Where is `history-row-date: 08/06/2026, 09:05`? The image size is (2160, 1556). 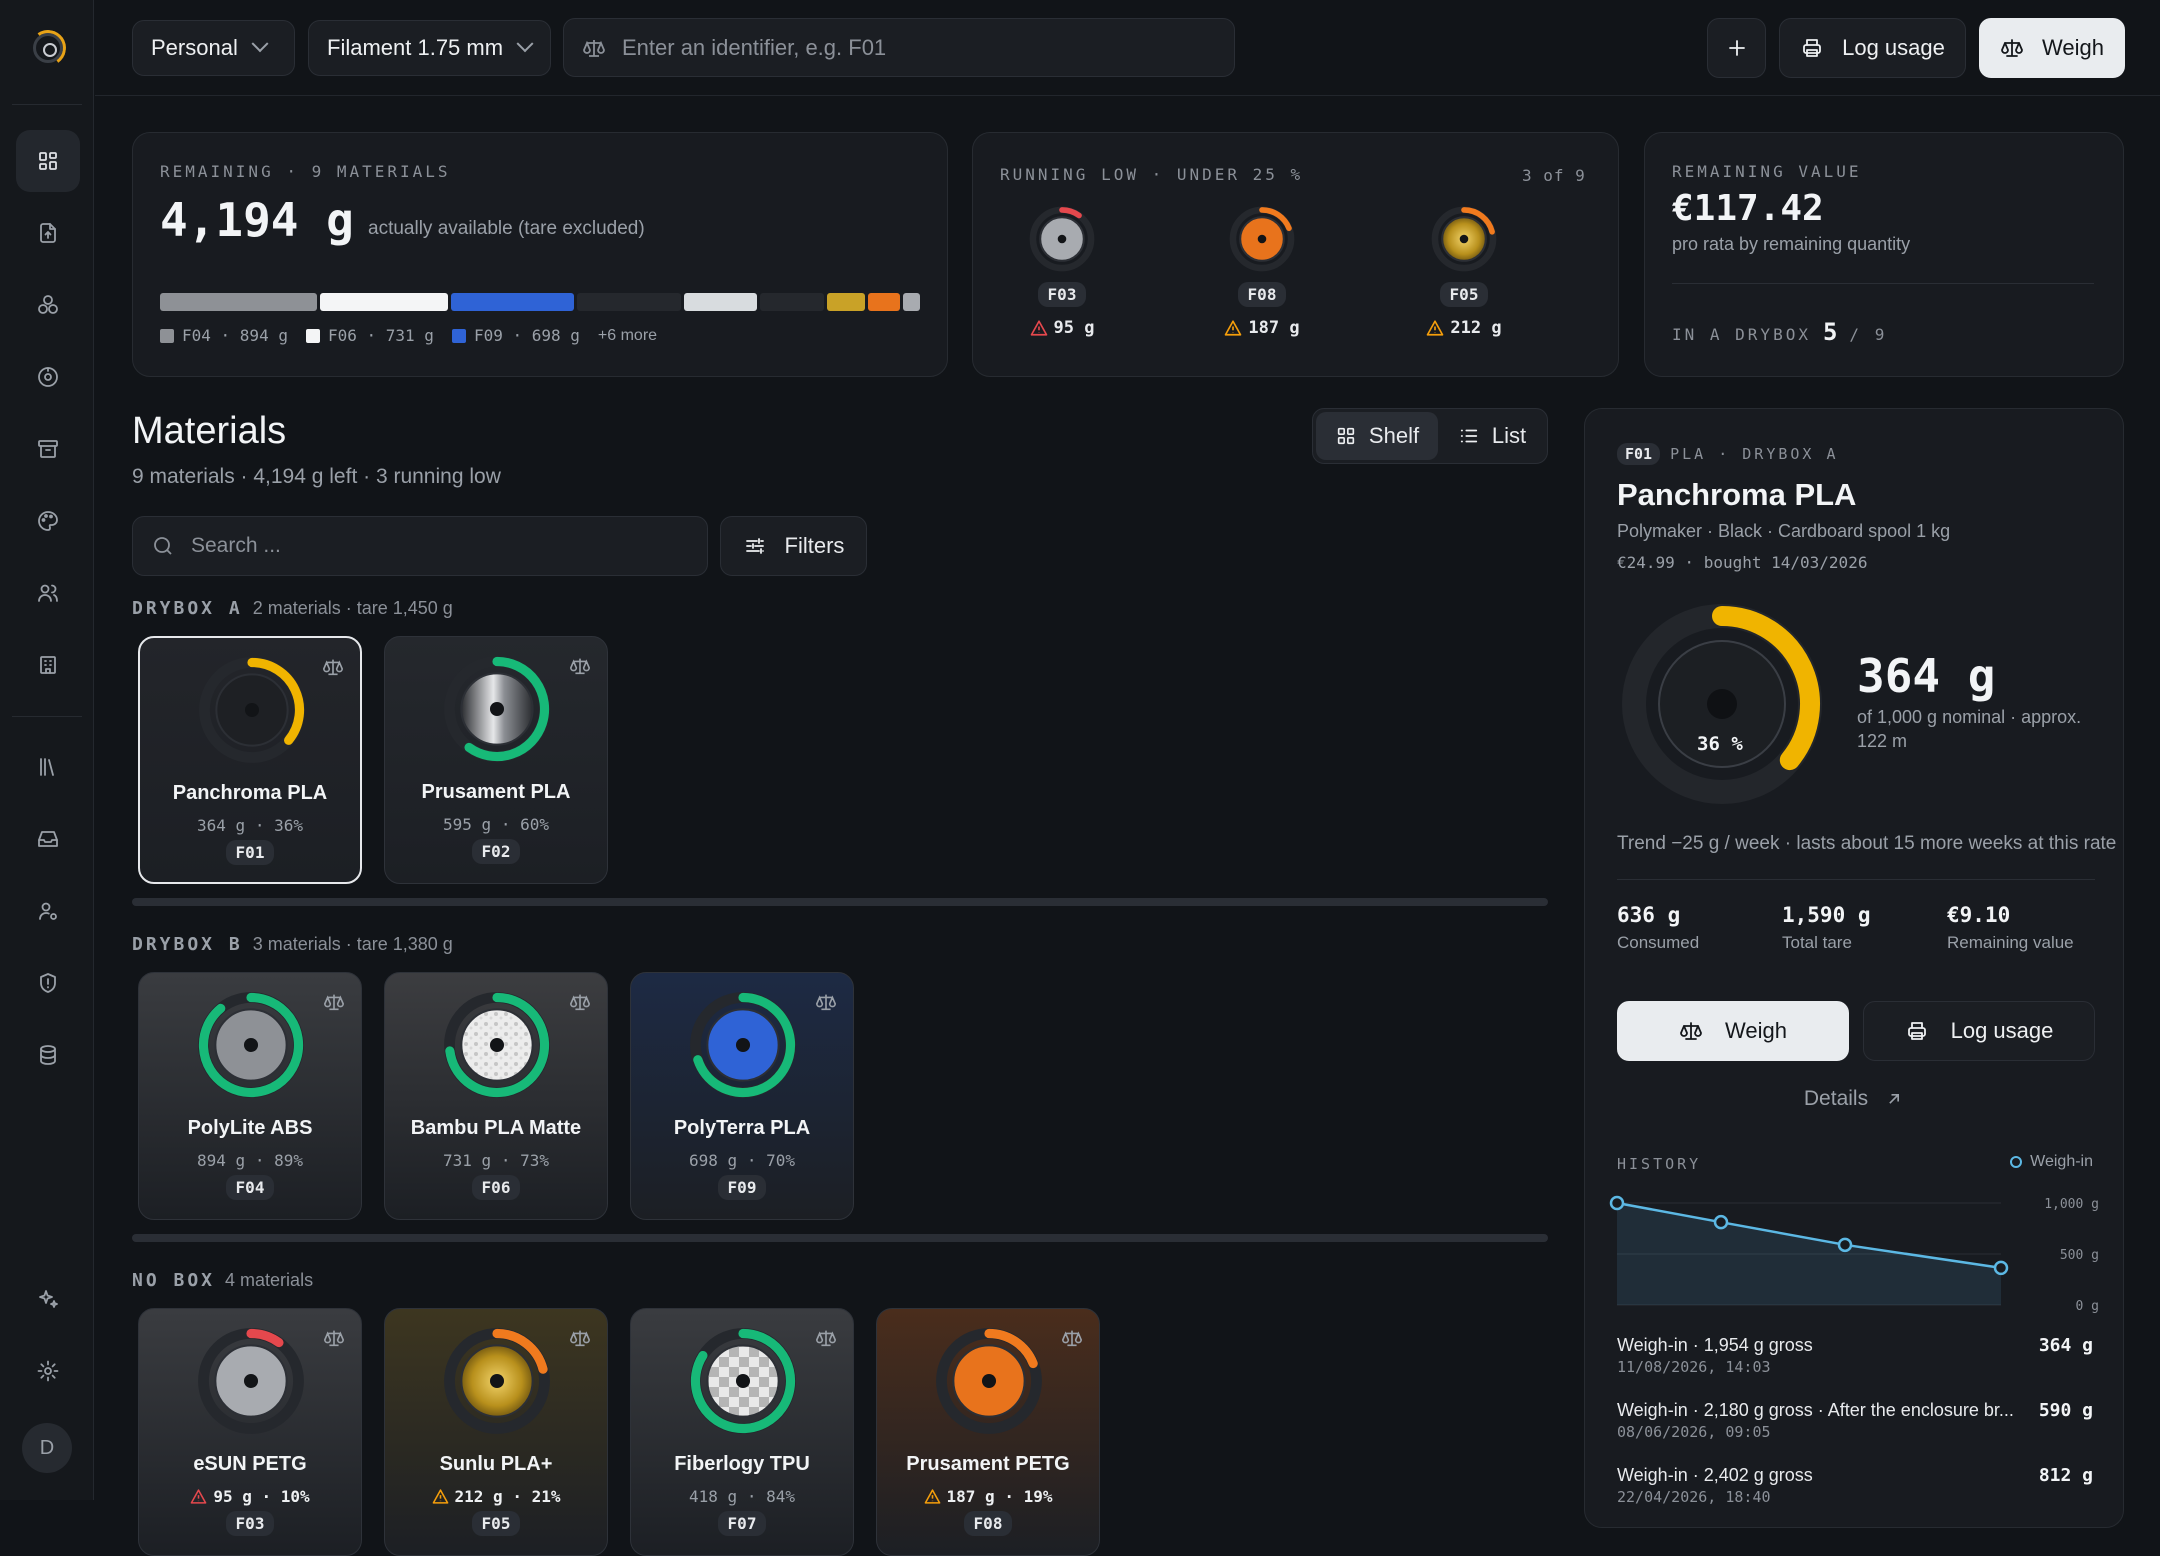
history-row-date: 08/06/2026, 09:05 is located at coordinates (1694, 1432).